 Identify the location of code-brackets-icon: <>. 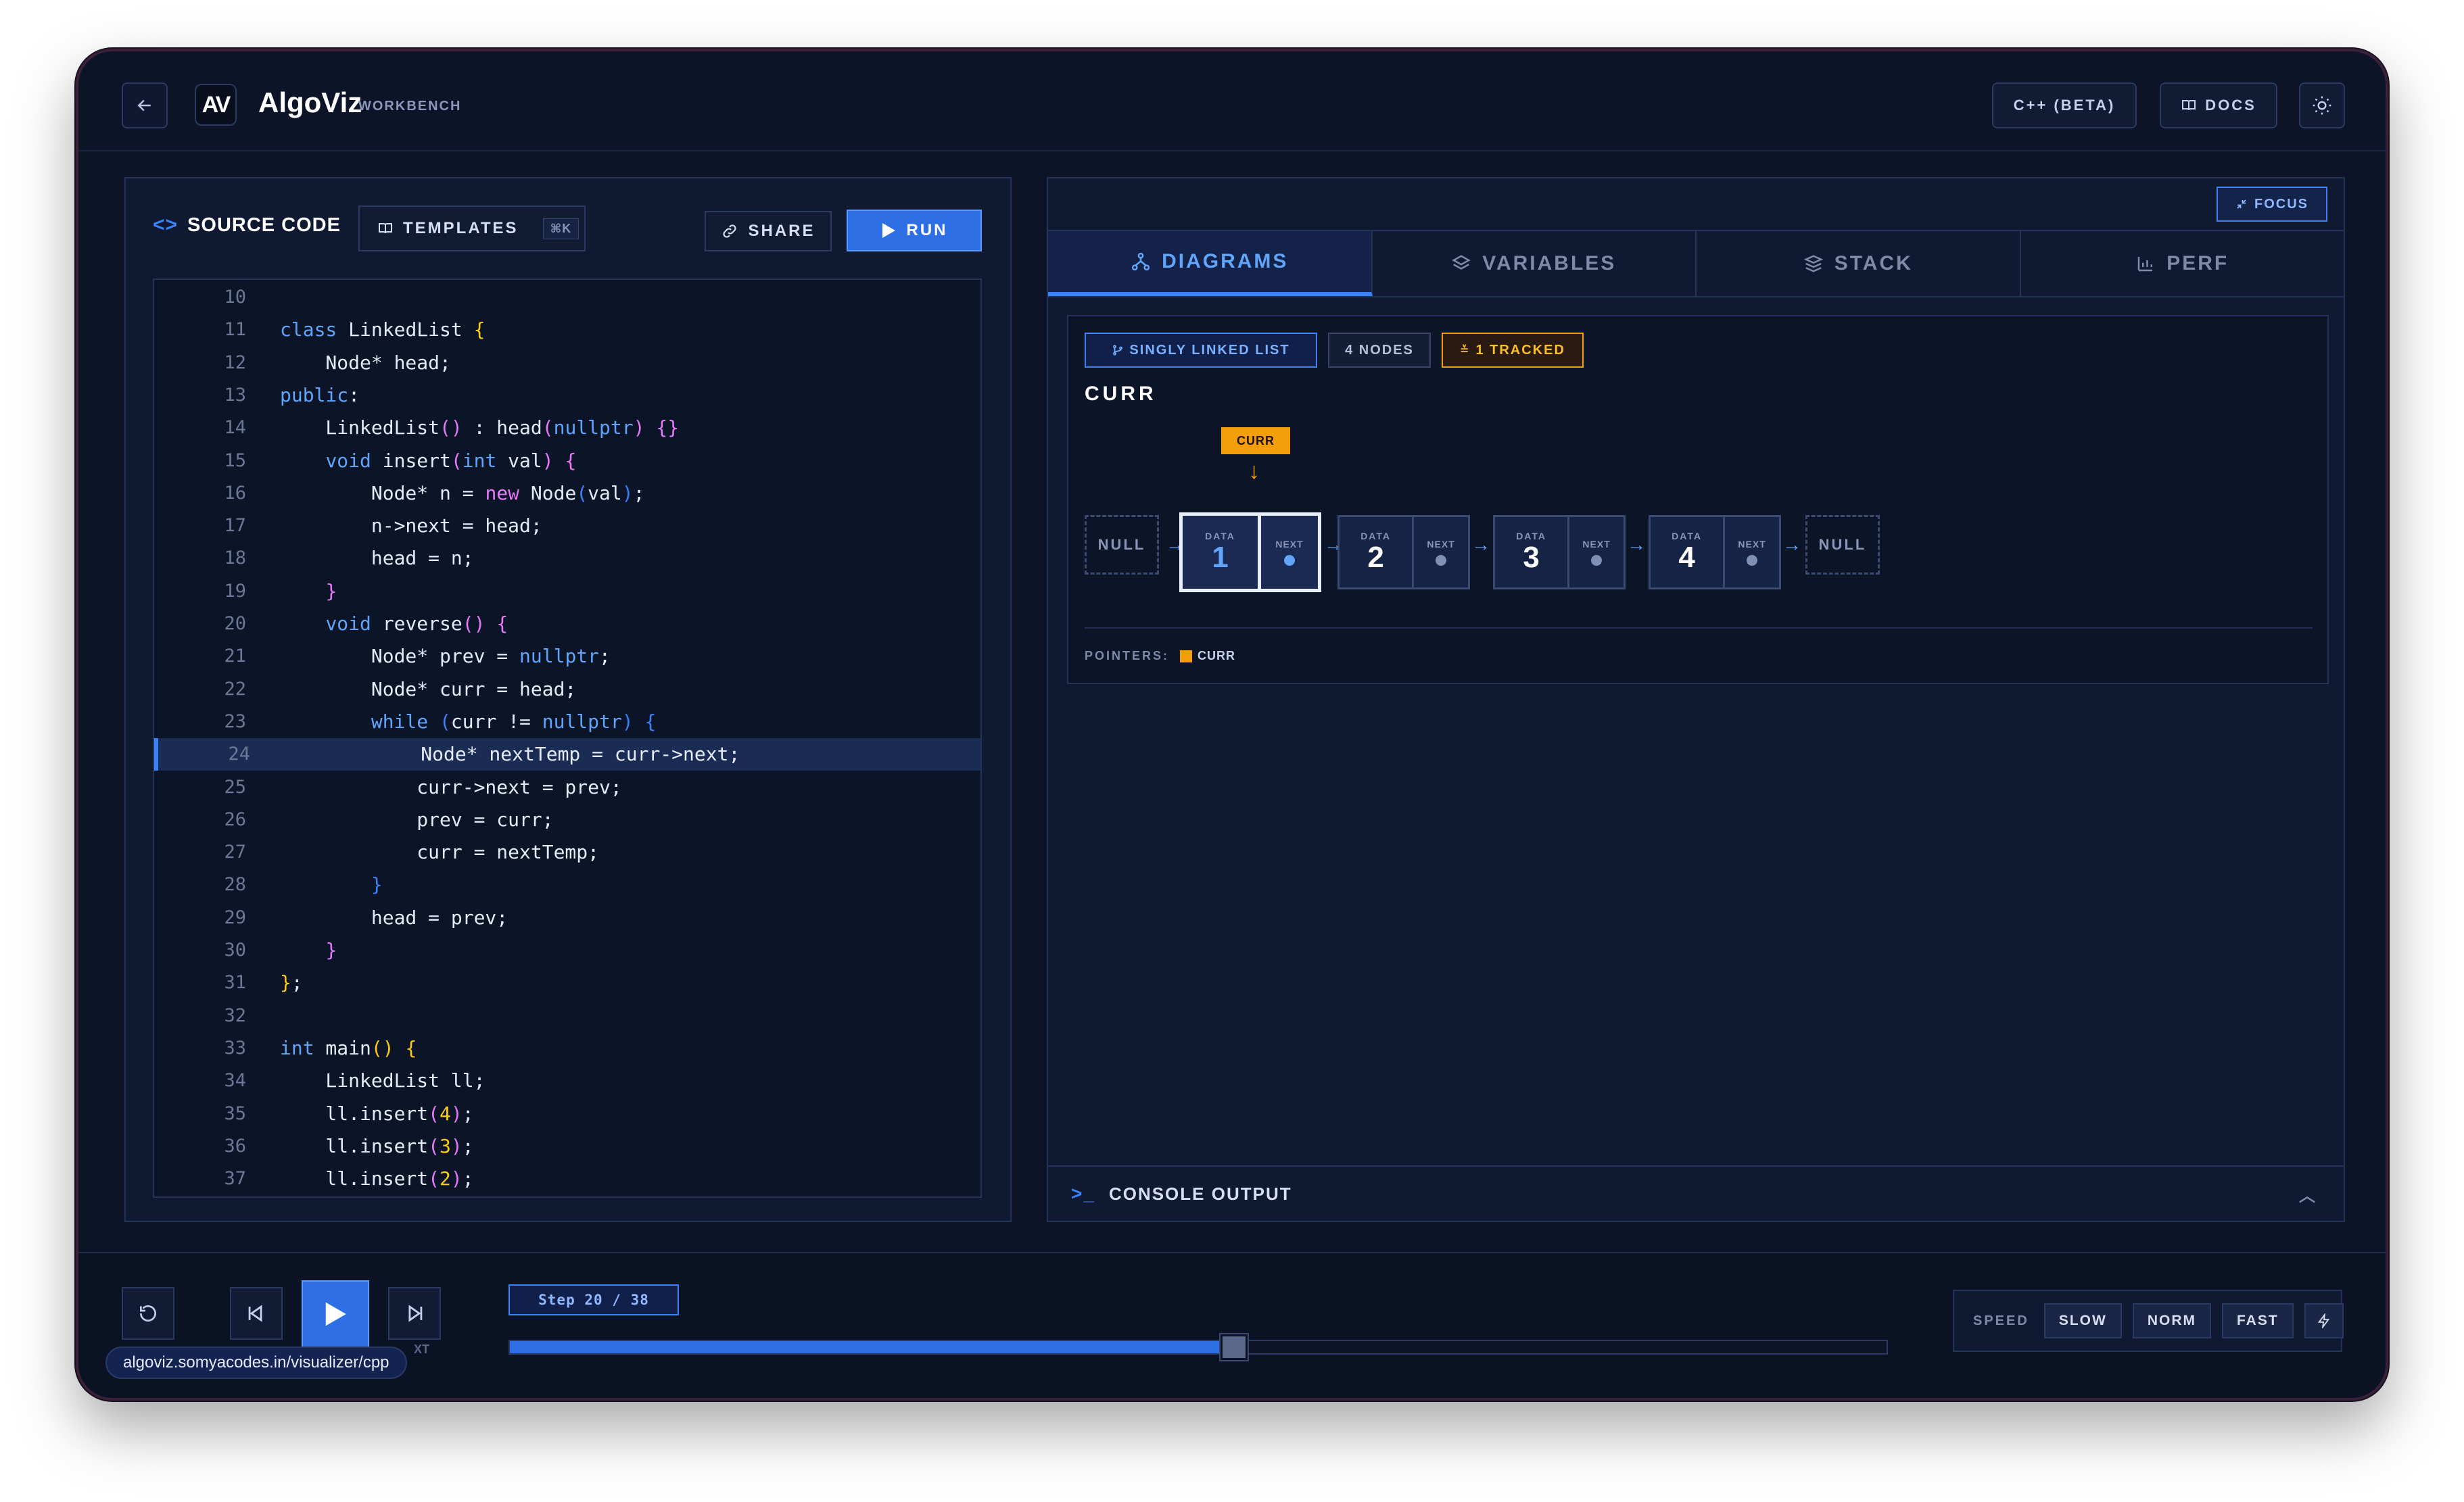
(166, 225).